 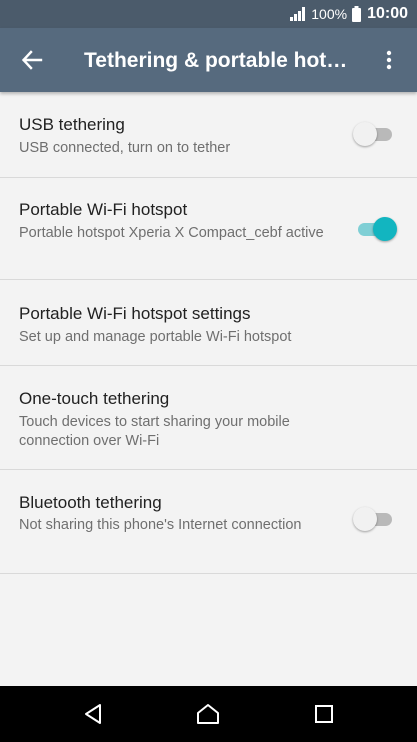 I want to click on navigation-bar, so click(x=208, y=714).